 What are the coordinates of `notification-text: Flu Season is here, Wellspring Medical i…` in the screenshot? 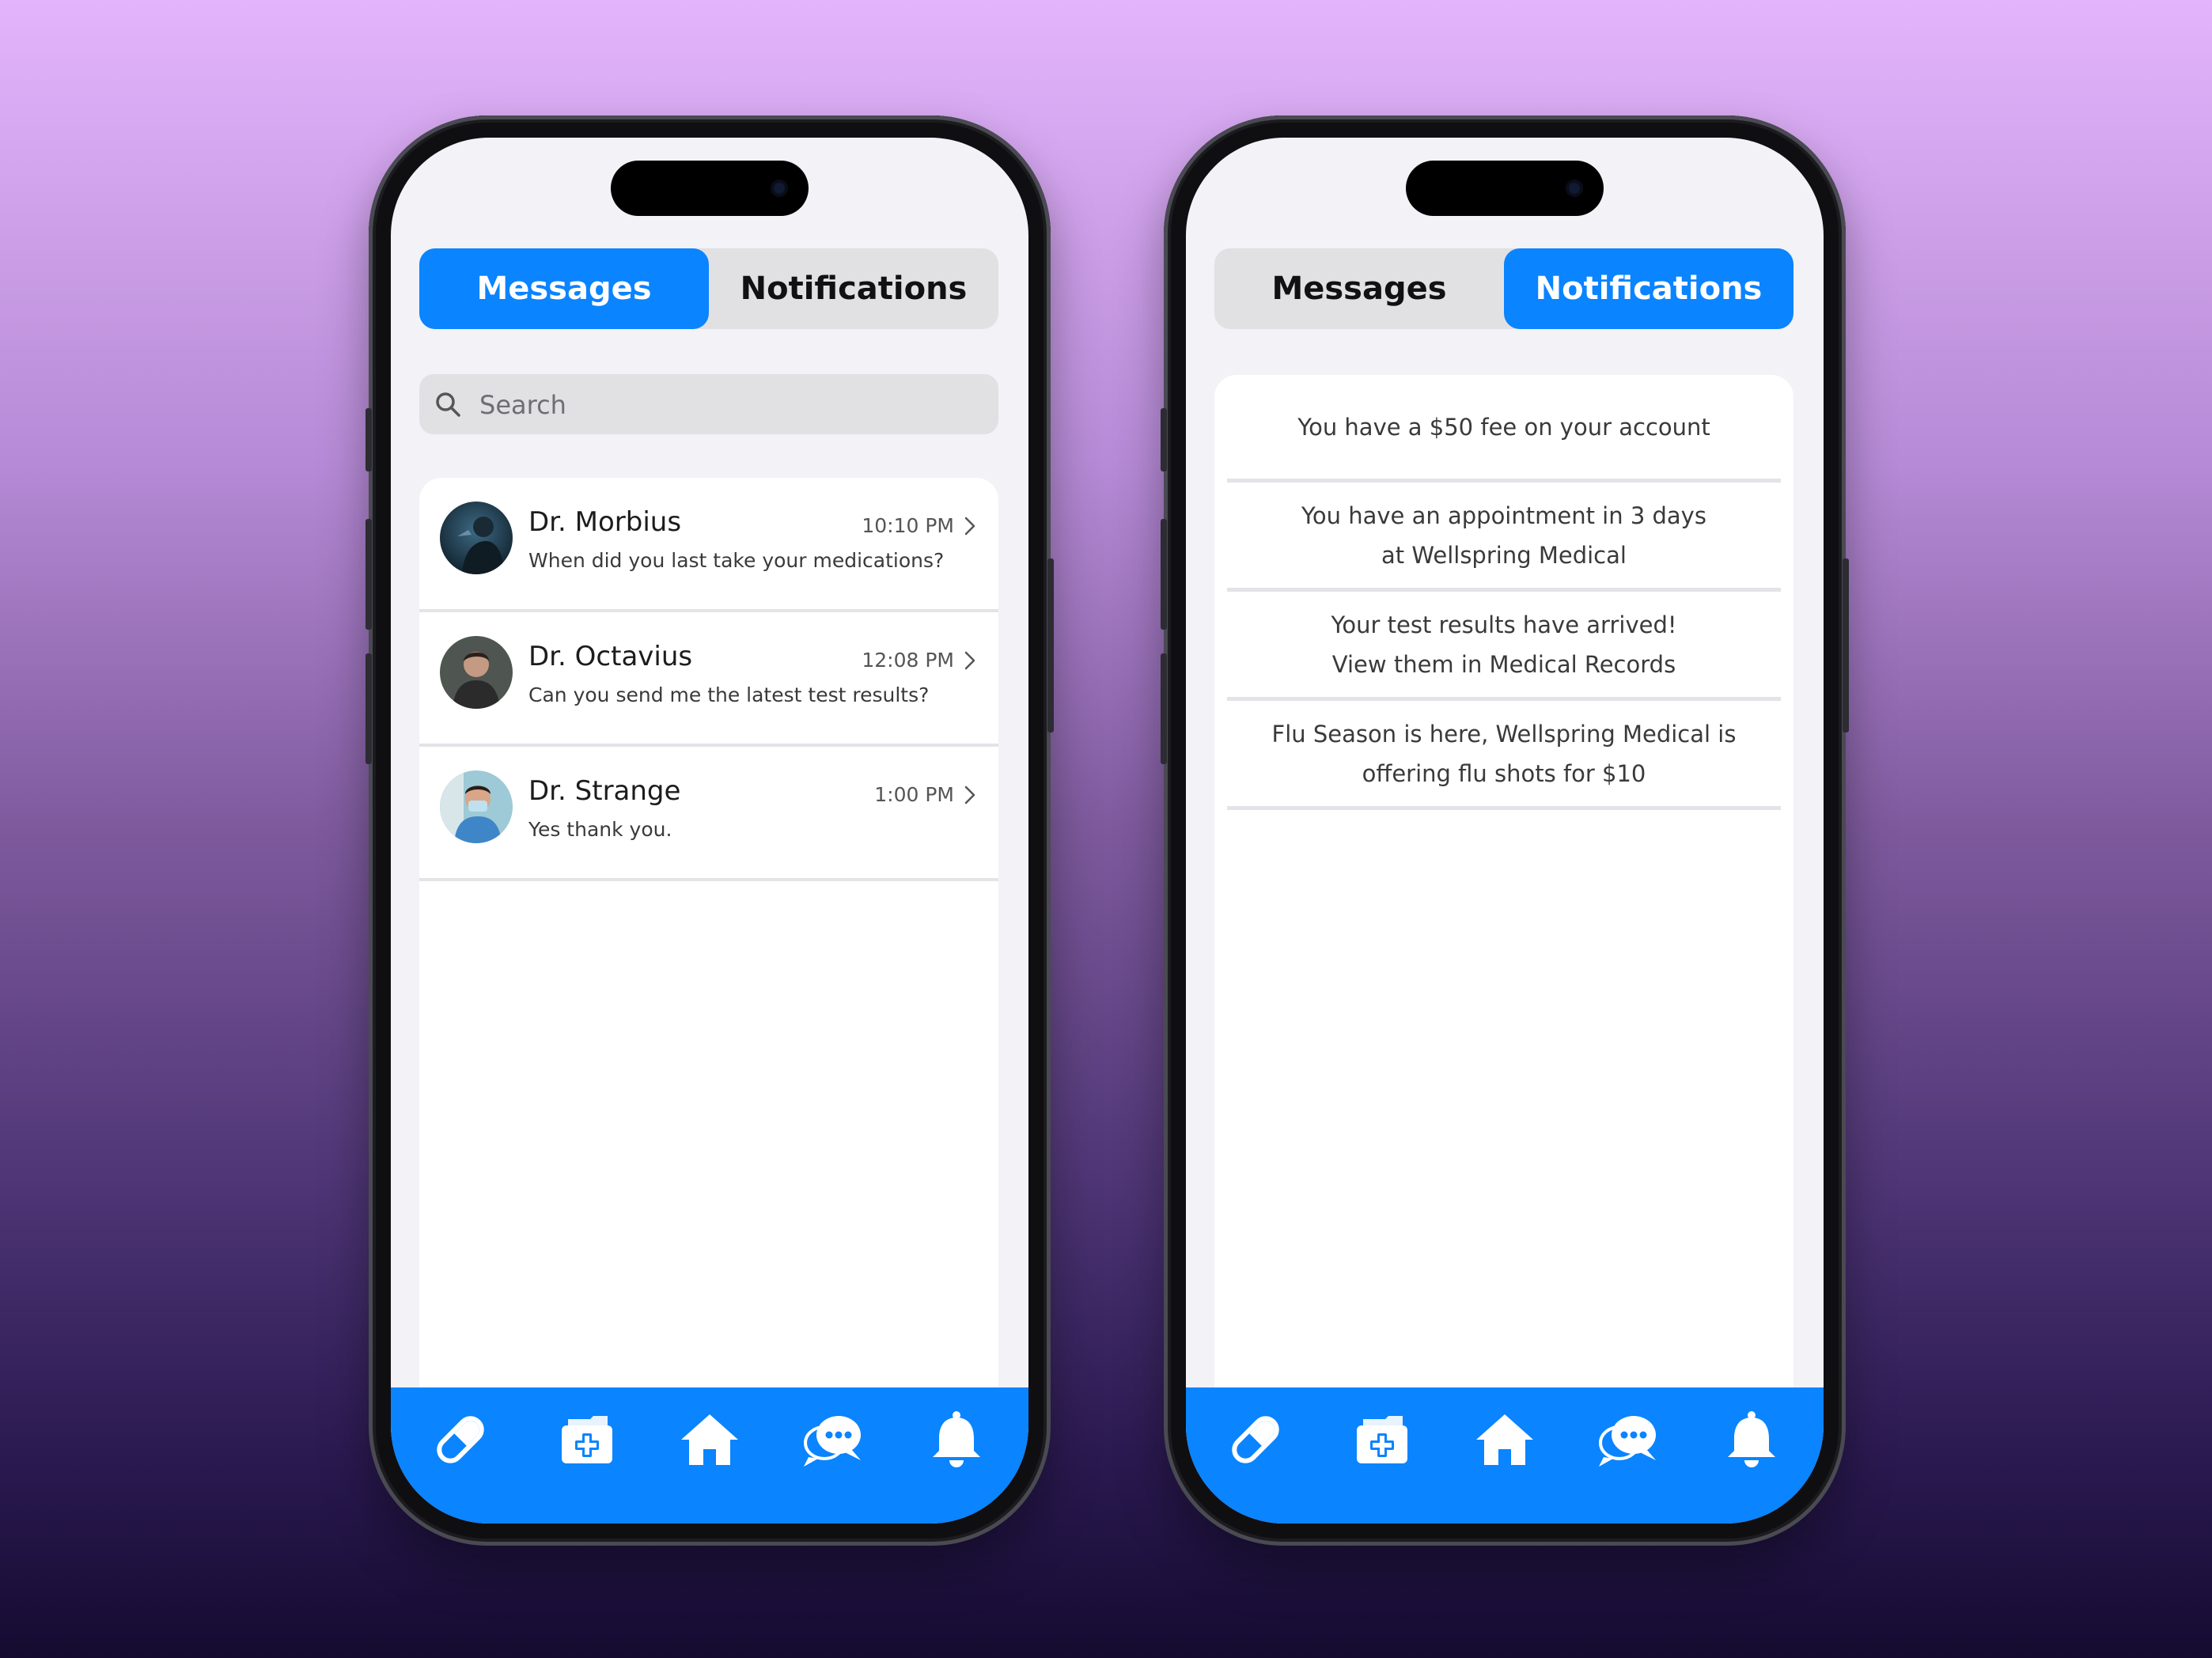 It's located at (1505, 753).